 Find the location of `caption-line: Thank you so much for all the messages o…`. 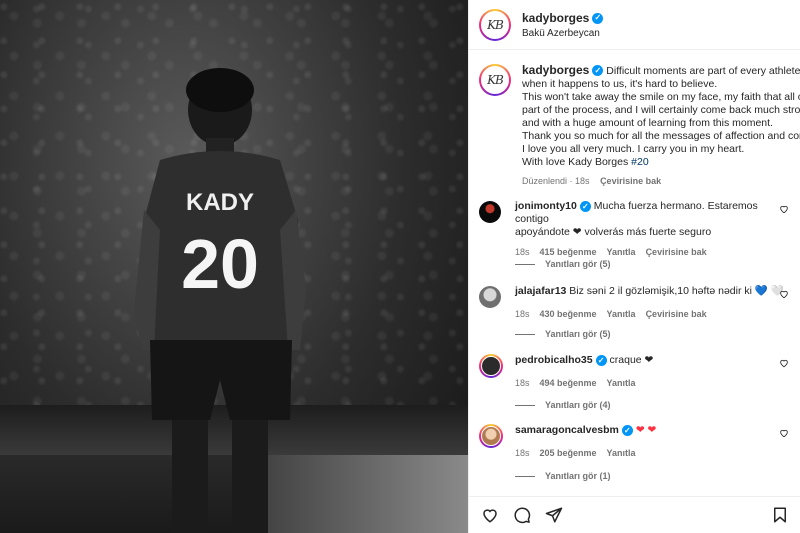

caption-line: Thank you so much for all the messages o… is located at coordinates (661, 136).